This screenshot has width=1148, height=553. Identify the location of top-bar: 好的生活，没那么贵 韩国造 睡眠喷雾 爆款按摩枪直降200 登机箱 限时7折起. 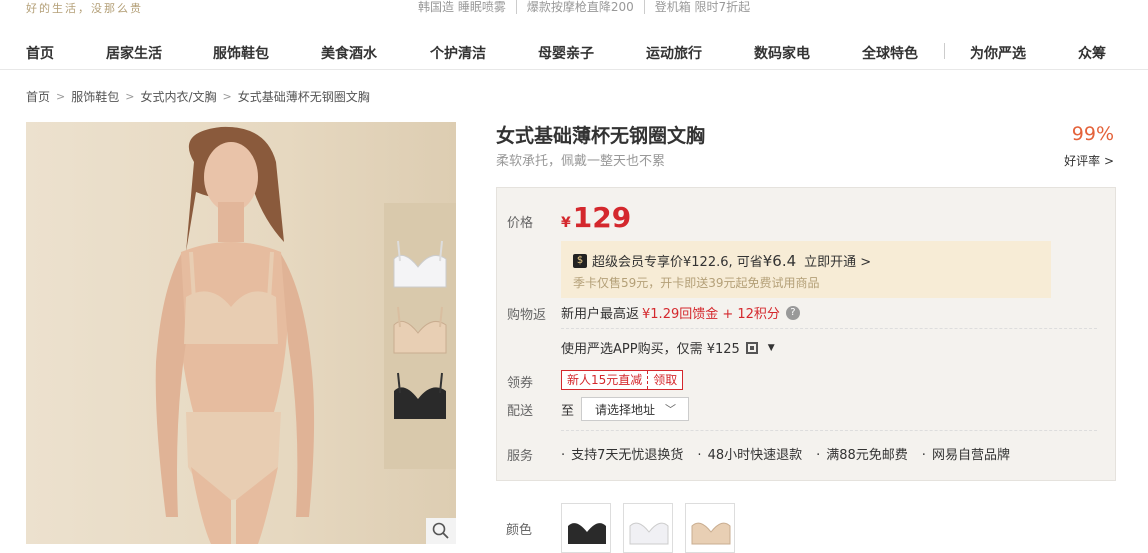
(574, 8).